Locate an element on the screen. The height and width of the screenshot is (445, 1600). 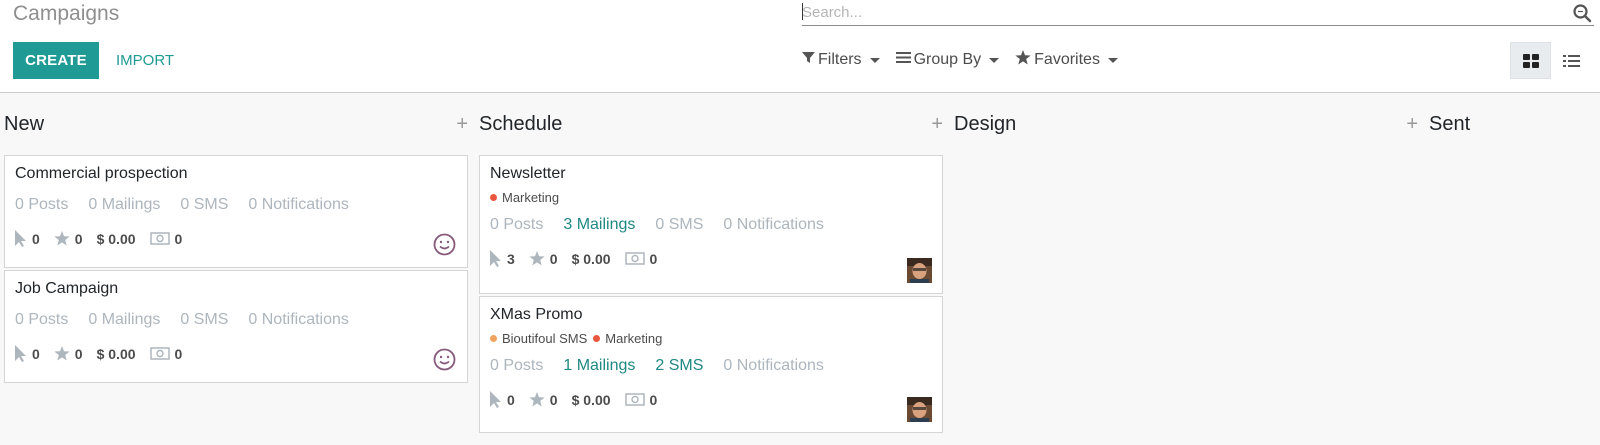
card-title: Job Campaign is located at coordinates (67, 288).